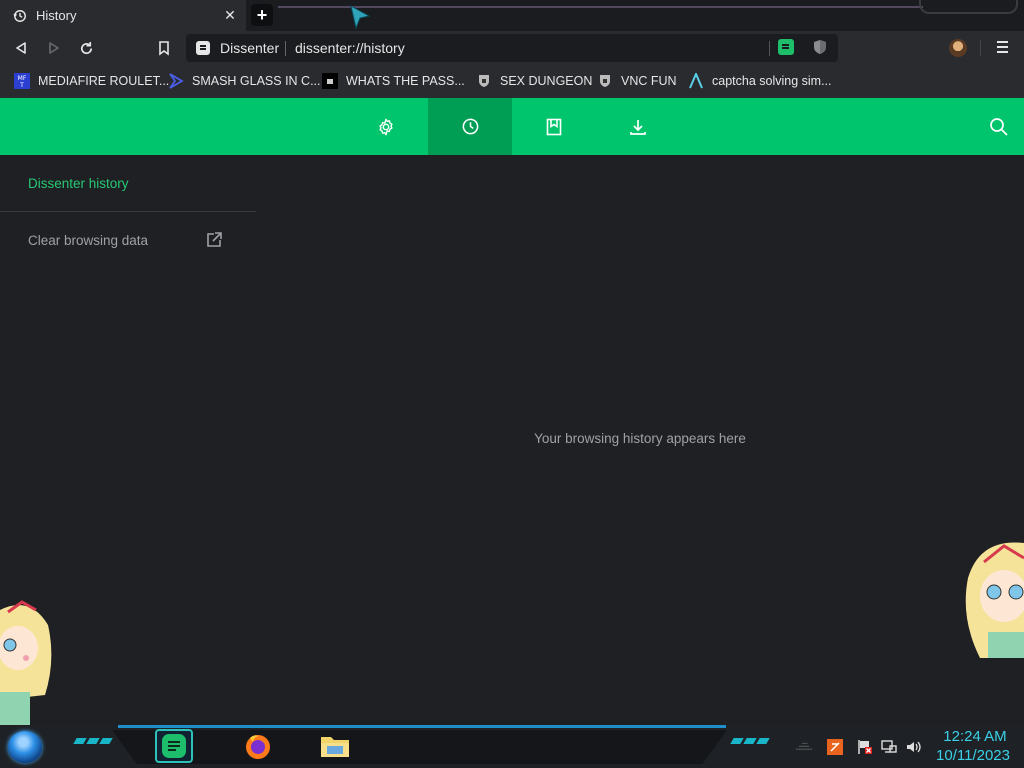 The width and height of the screenshot is (1024, 768). I want to click on window-ornament, so click(968, 7).